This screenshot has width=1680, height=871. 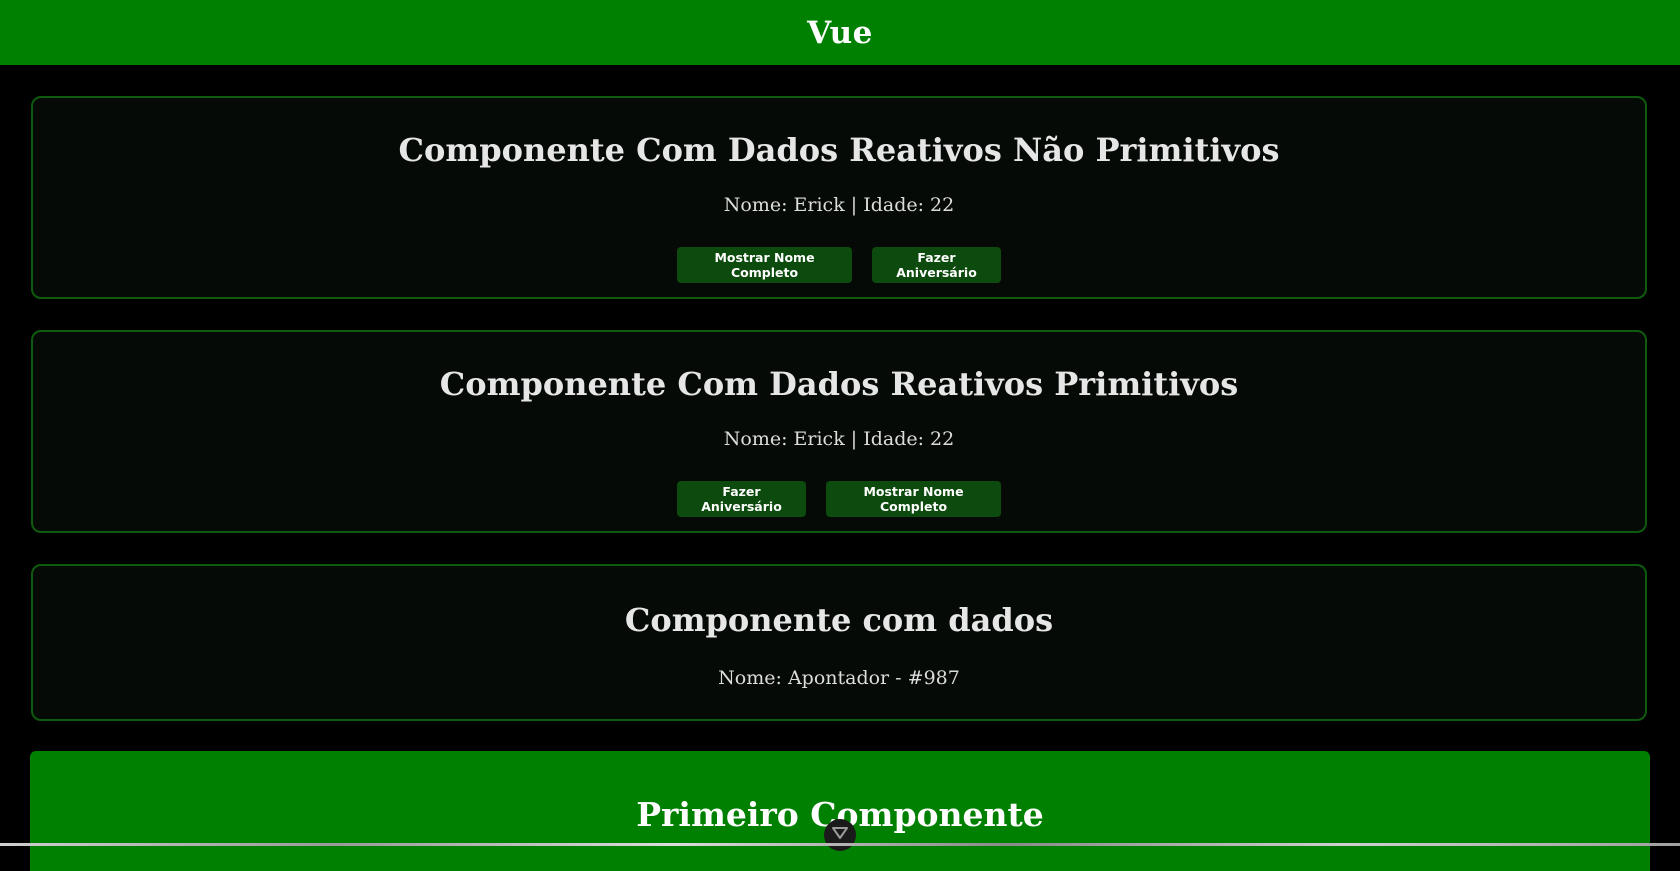 I want to click on card-button-group: Fazer Aniversário Mostrar Nome Completo, so click(x=839, y=499).